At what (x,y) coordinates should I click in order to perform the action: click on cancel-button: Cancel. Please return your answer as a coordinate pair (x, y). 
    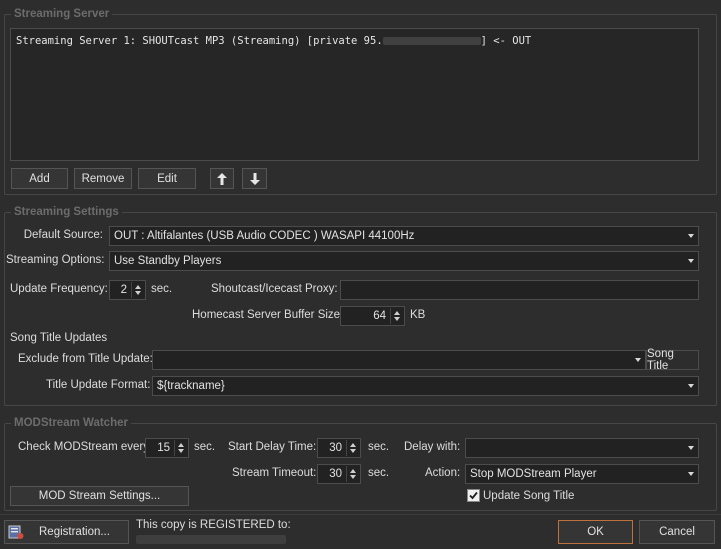
    Looking at the image, I should click on (677, 532).